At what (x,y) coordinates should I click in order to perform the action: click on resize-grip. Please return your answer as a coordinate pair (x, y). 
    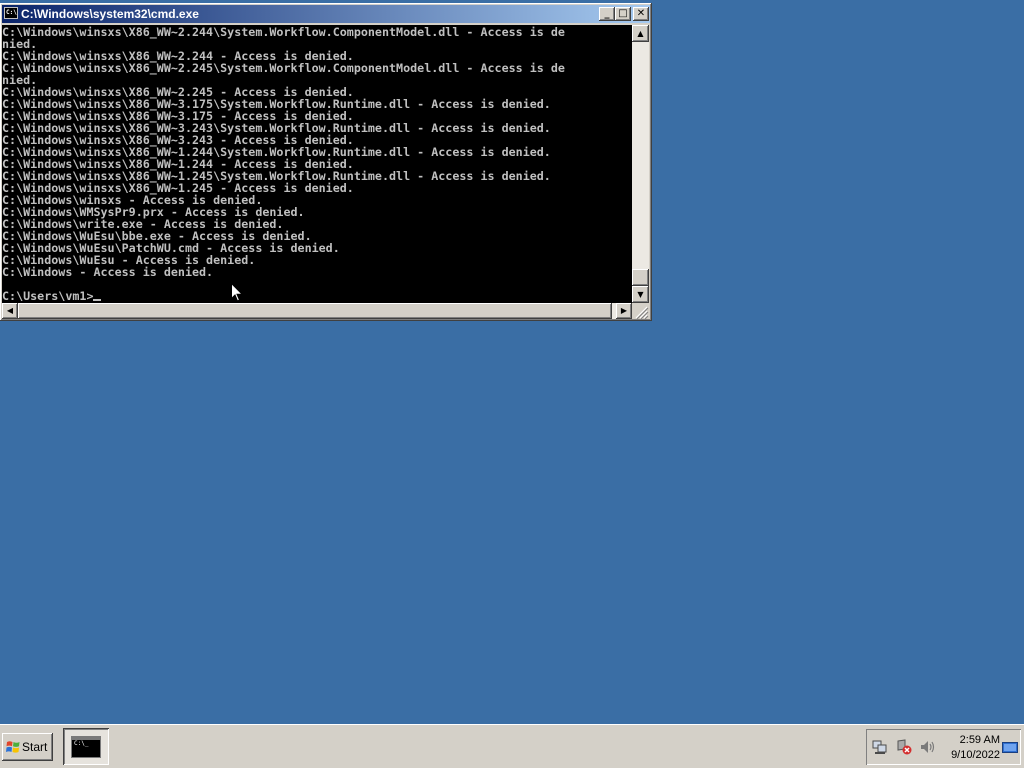
    Looking at the image, I should click on (640, 311).